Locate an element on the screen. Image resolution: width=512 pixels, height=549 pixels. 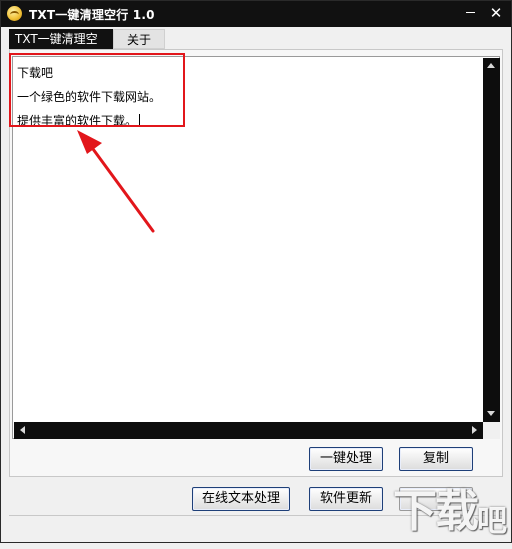
watermark-char: 下 is located at coordinates (415, 511).